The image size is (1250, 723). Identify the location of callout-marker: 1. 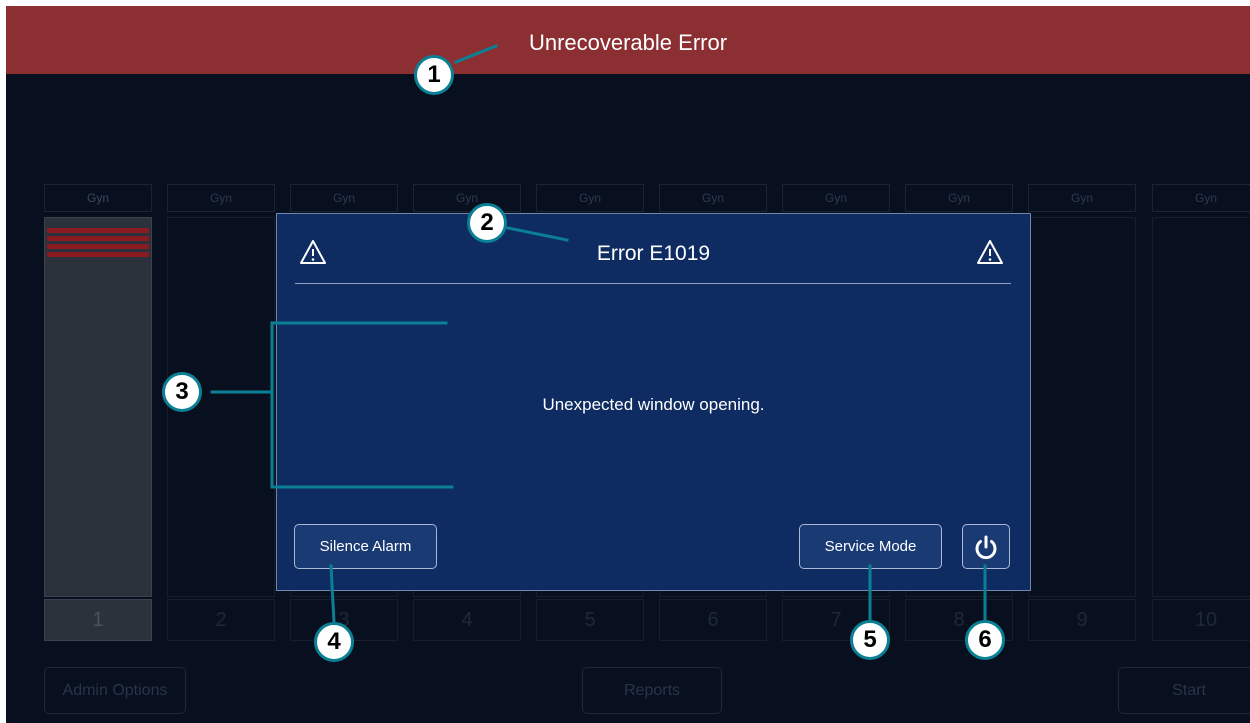
(434, 75).